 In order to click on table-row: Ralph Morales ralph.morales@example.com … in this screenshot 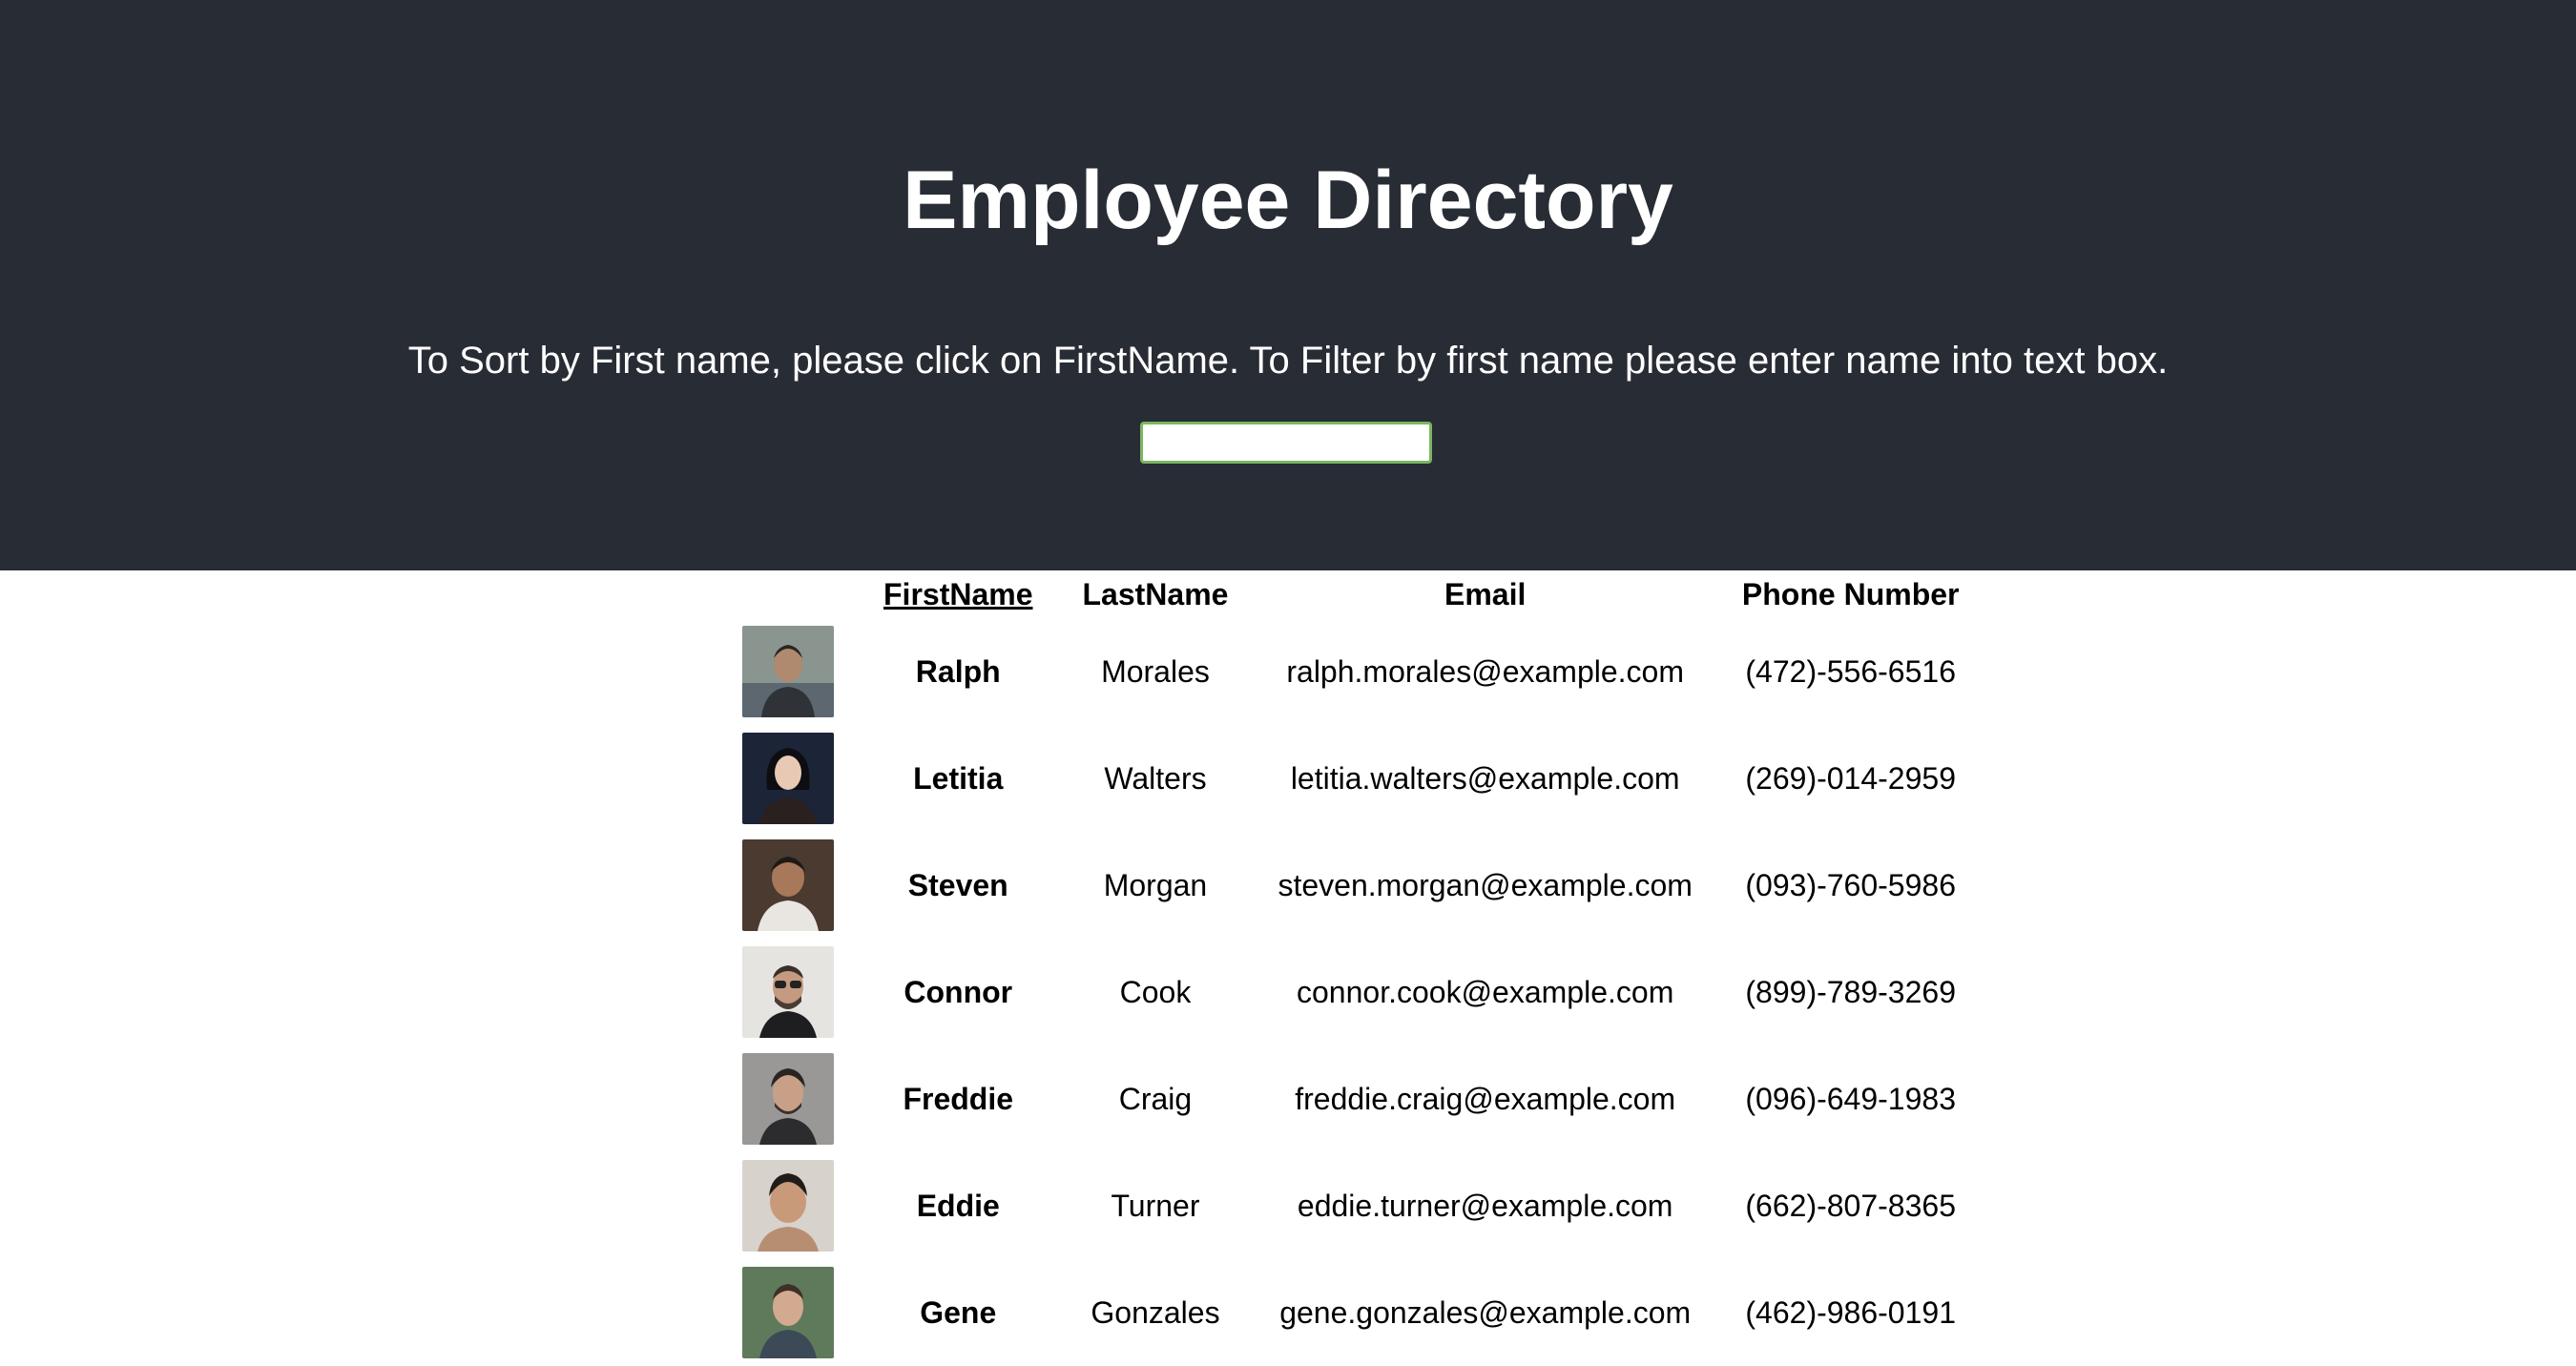, I will do `click(1350, 671)`.